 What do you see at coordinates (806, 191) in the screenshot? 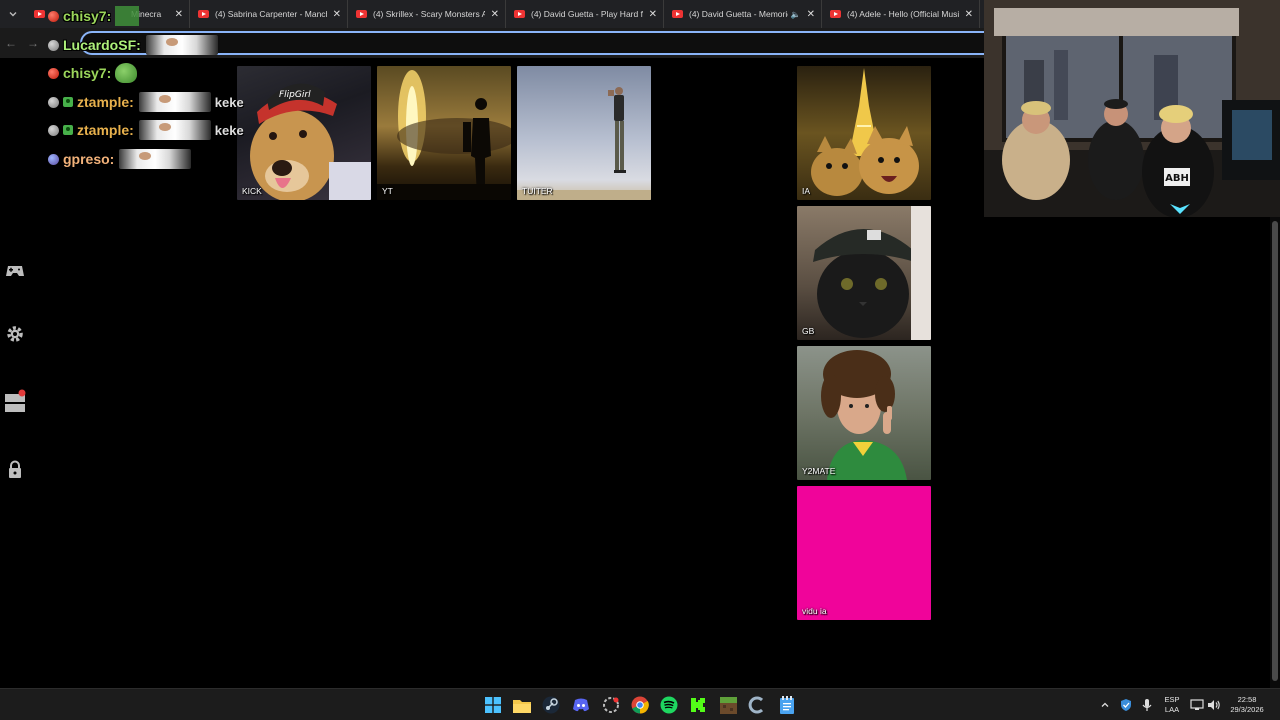
I see `tile-label: IA` at bounding box center [806, 191].